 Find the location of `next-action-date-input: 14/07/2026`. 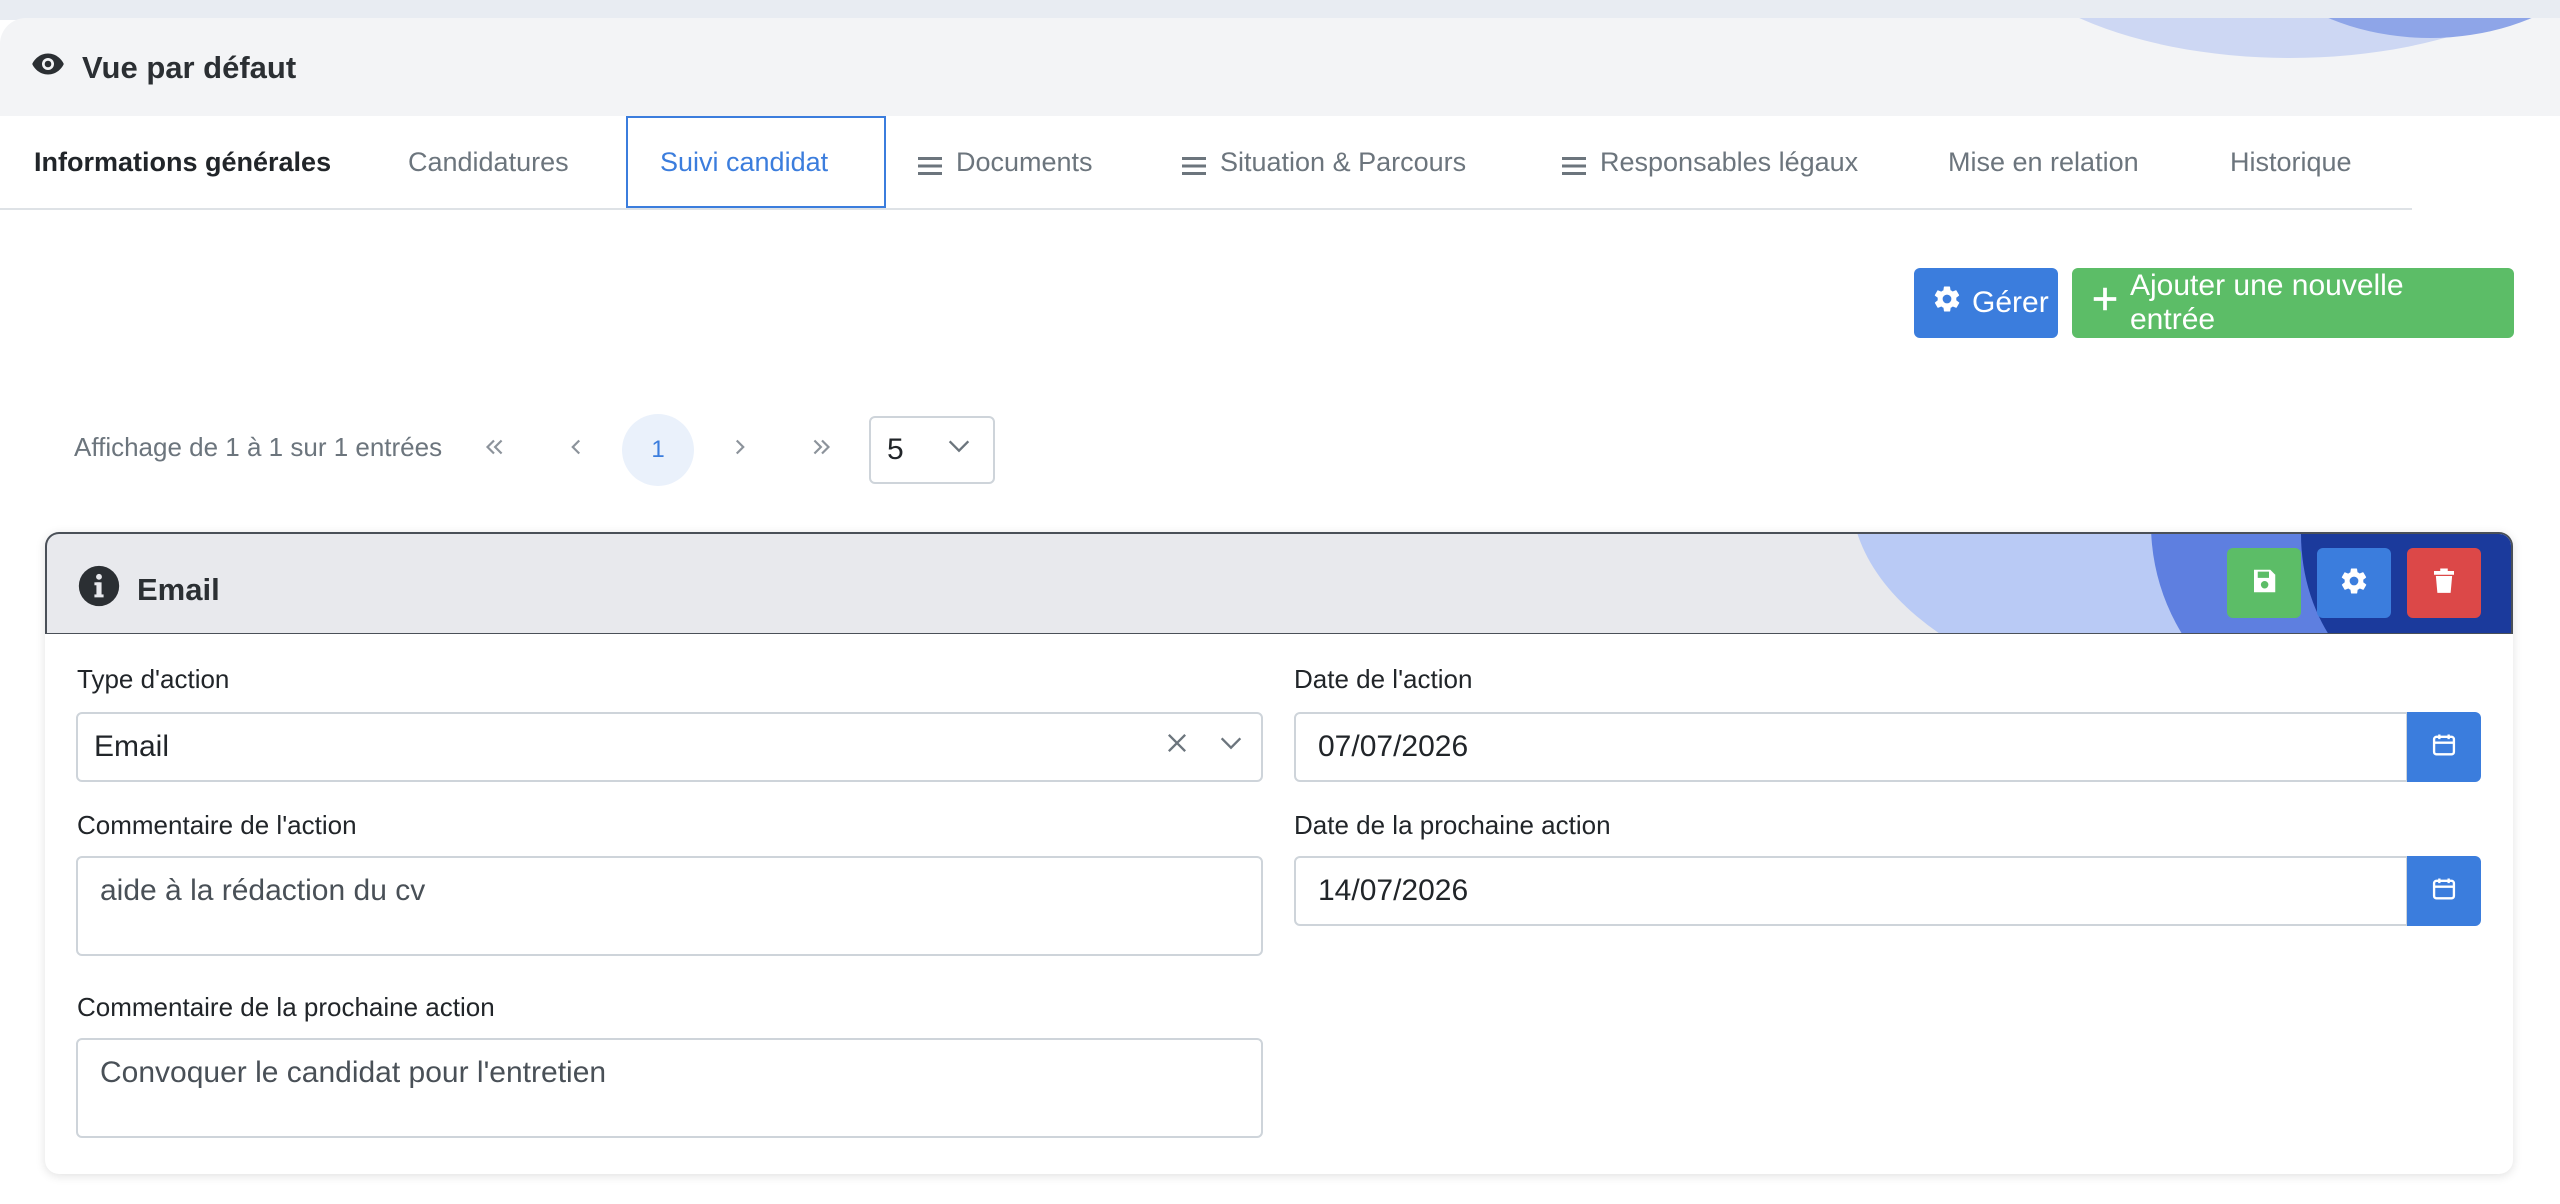

next-action-date-input: 14/07/2026 is located at coordinates (1851, 891).